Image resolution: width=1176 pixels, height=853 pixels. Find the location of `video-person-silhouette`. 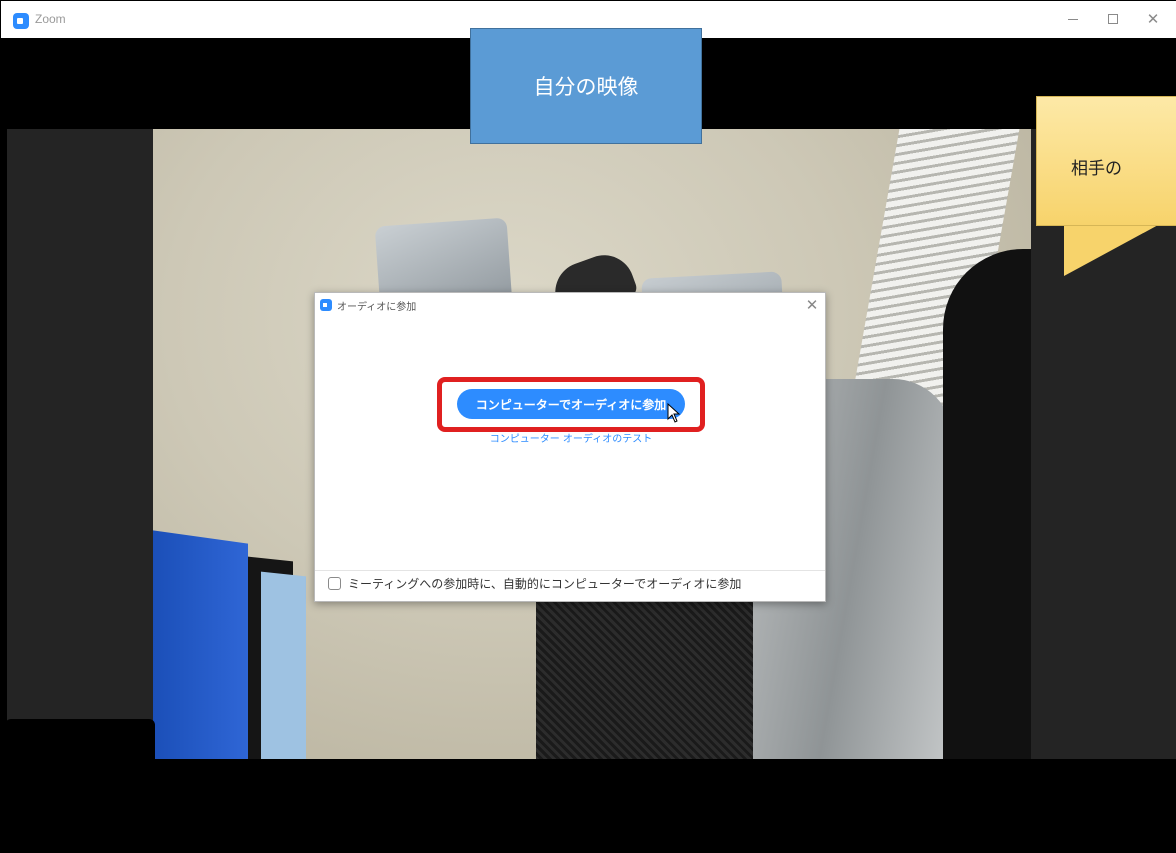

video-person-silhouette is located at coordinates (987, 504).